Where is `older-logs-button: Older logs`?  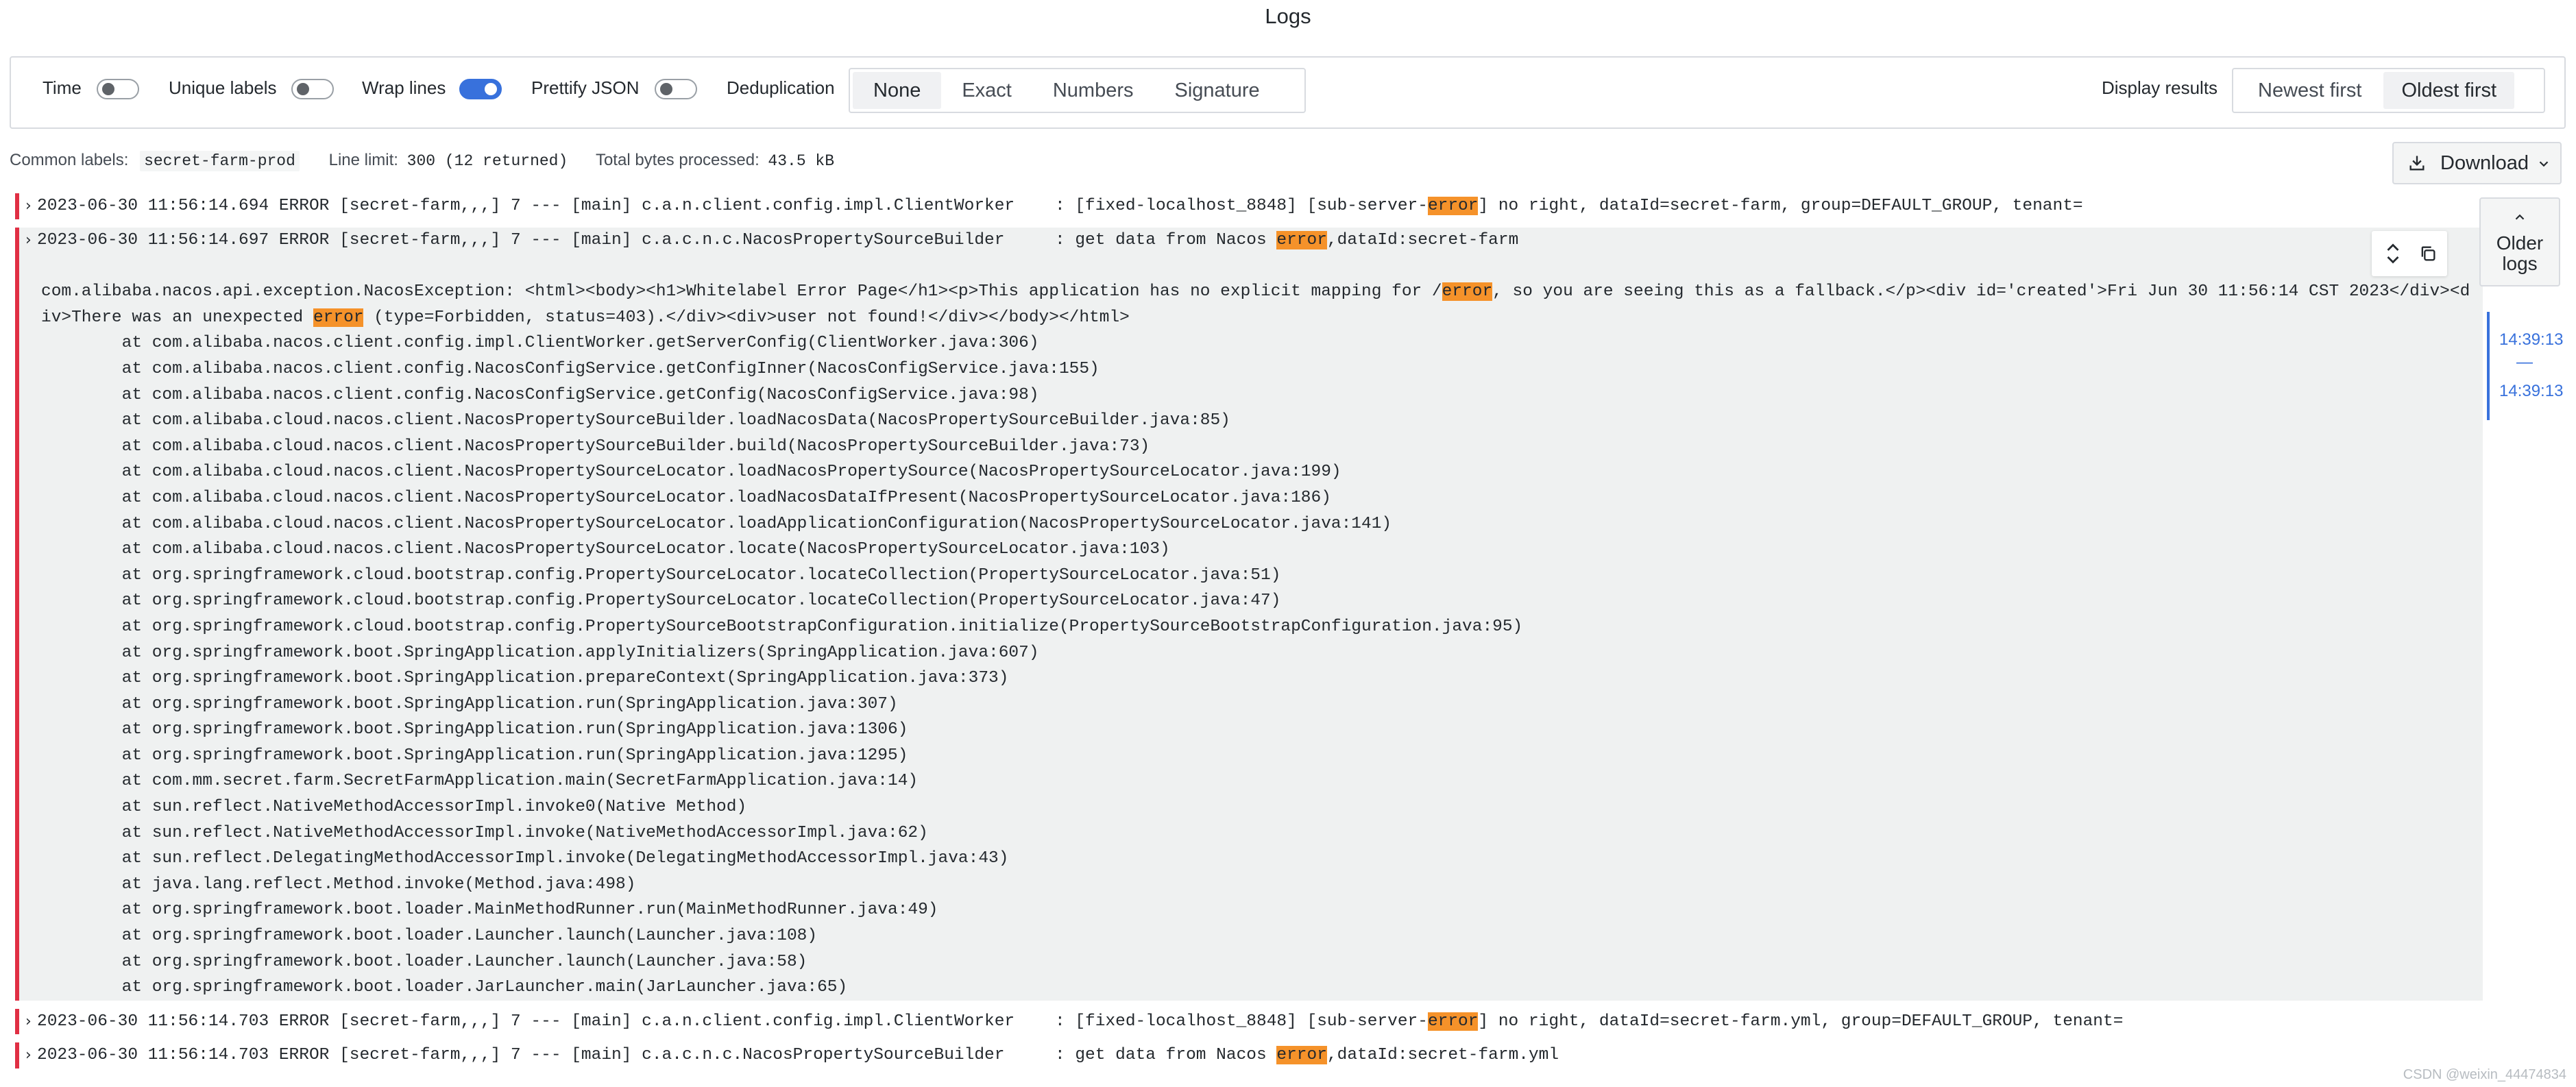
older-logs-button: Older logs is located at coordinates (2519, 241).